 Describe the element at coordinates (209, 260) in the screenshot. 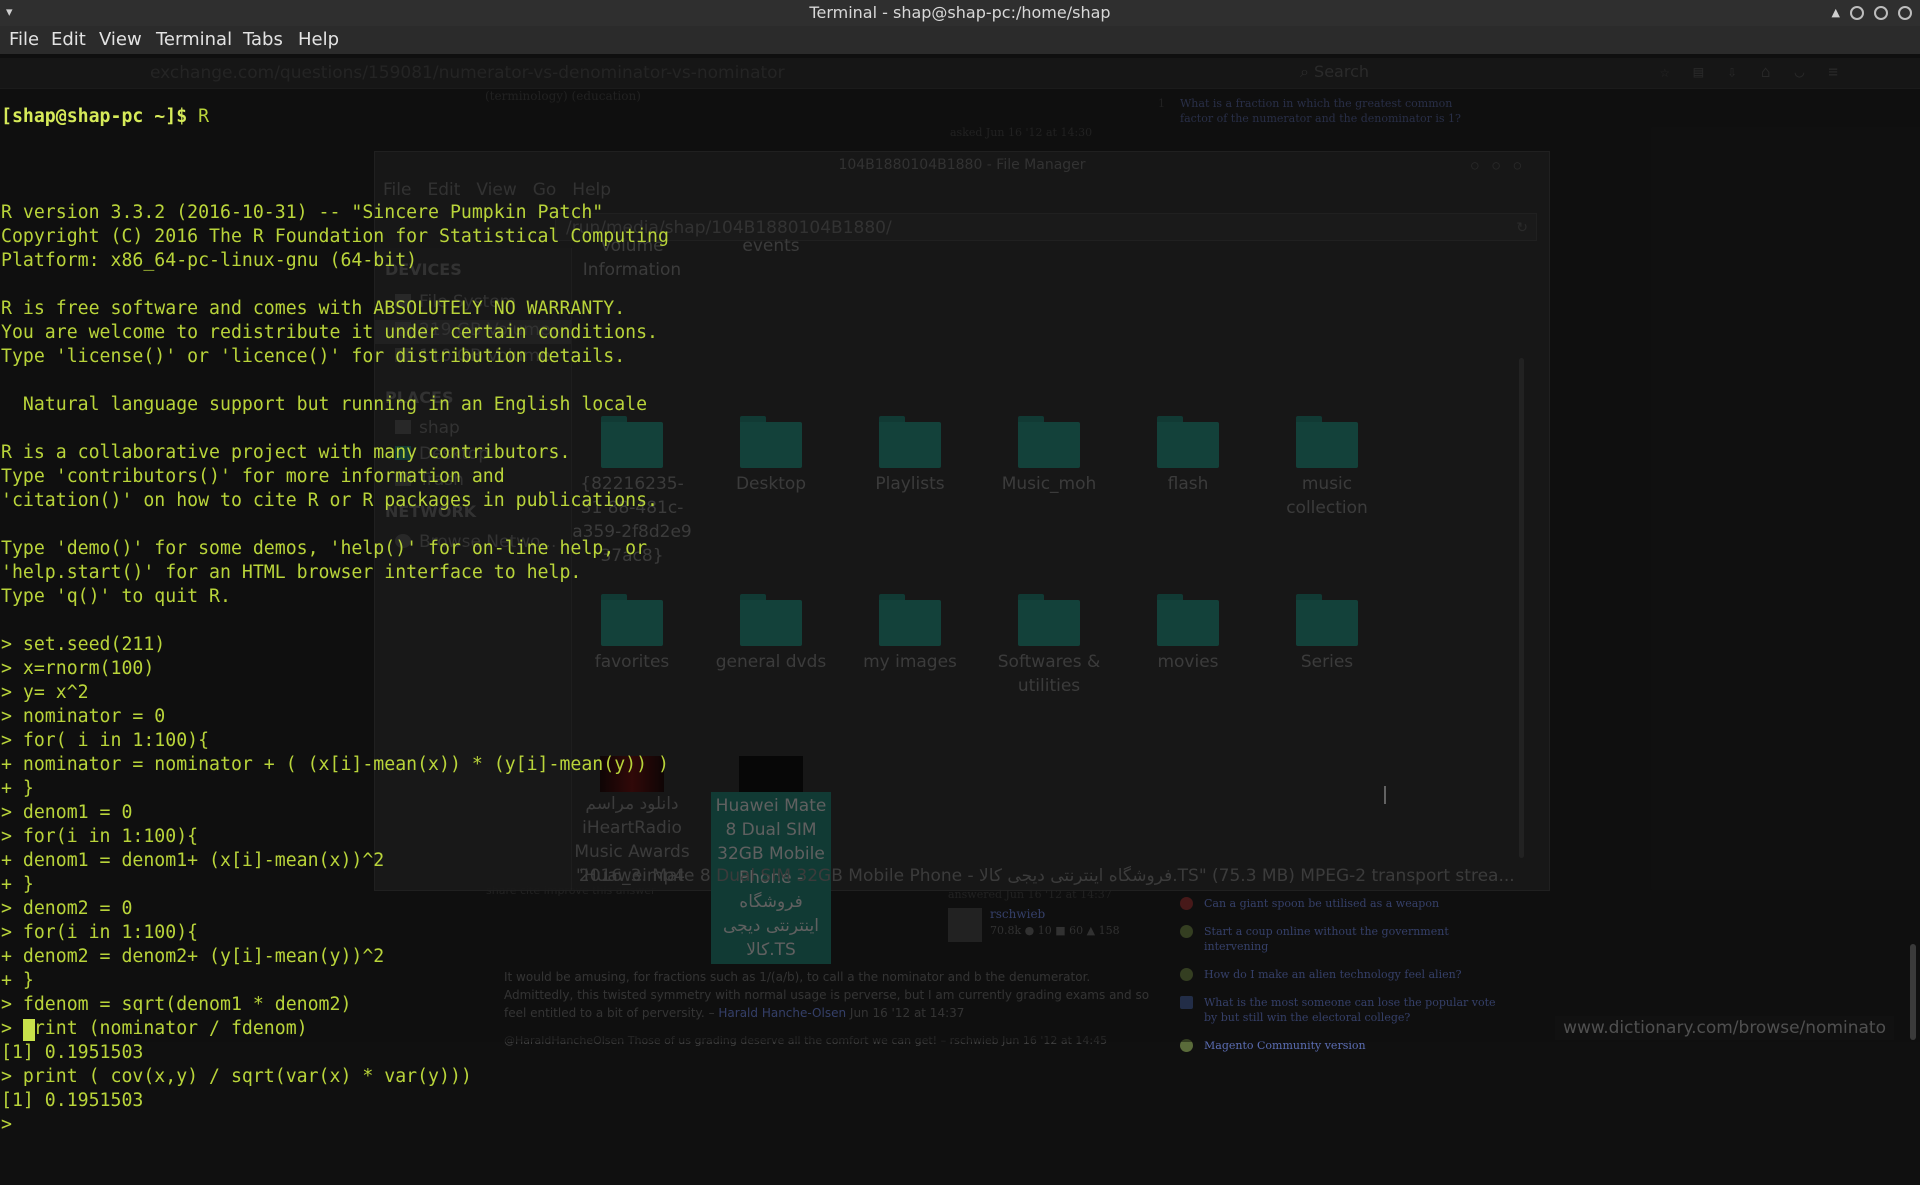

I see `terminal-line: Platform: x86_64-pc-linux-gnu (64-bit)` at that location.